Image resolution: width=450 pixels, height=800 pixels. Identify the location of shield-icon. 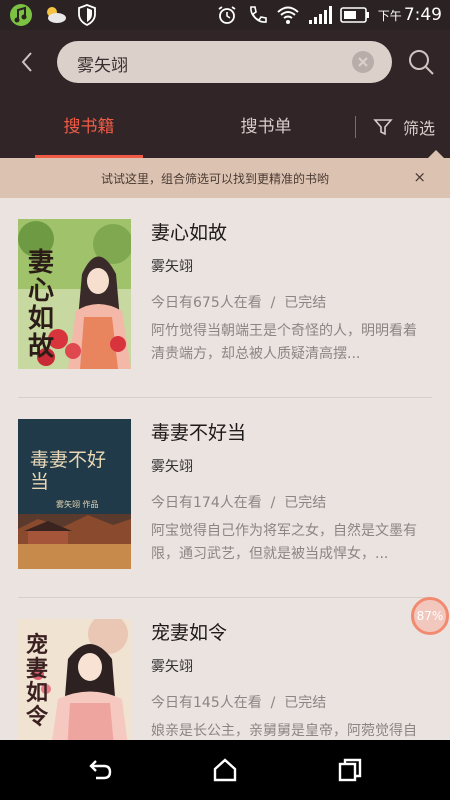
(87, 15).